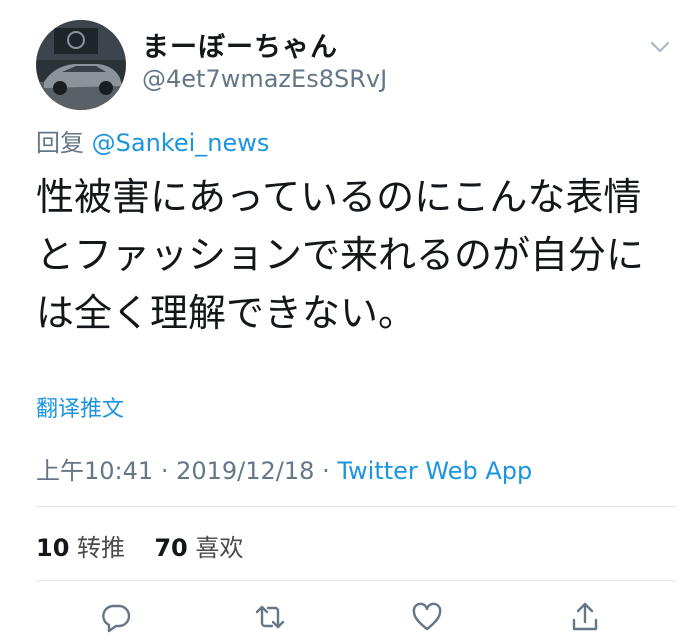 The image size is (700, 643). I want to click on retweet-count-label: 转推, so click(101, 548).